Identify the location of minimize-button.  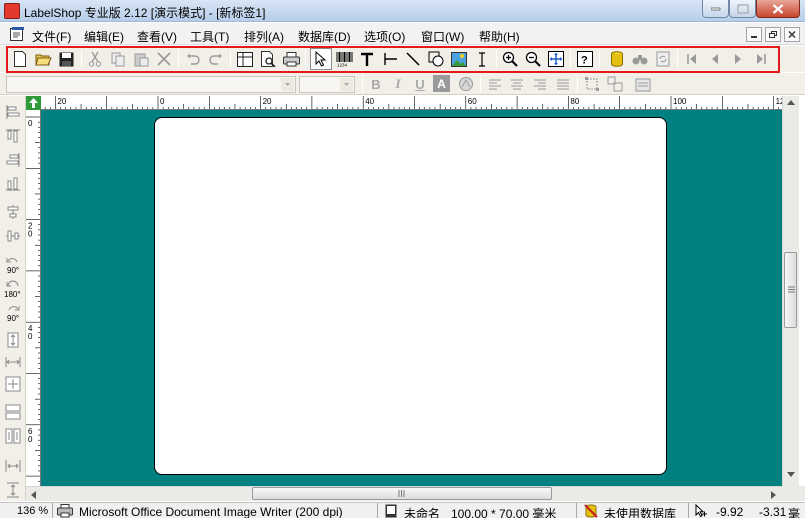
(715, 9).